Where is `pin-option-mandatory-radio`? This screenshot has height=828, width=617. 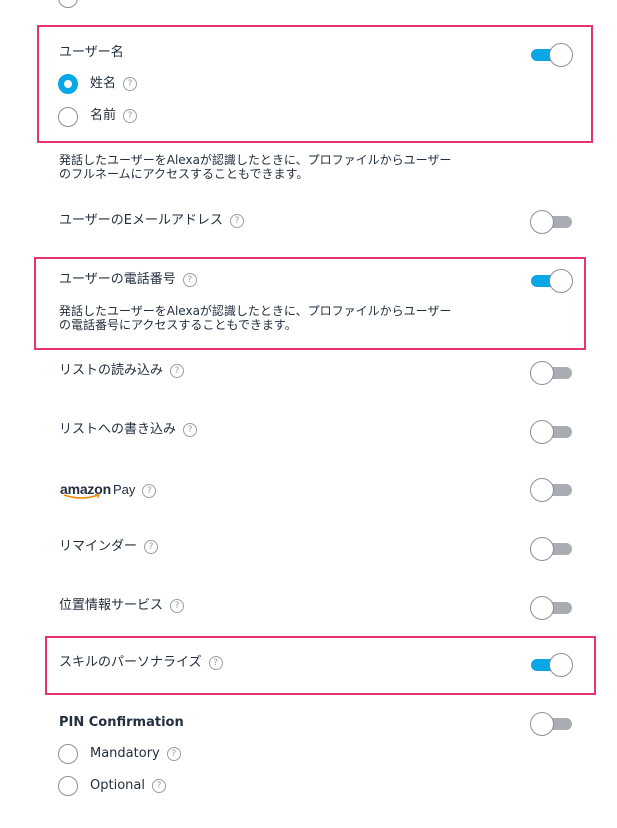 pin-option-mandatory-radio is located at coordinates (68, 754).